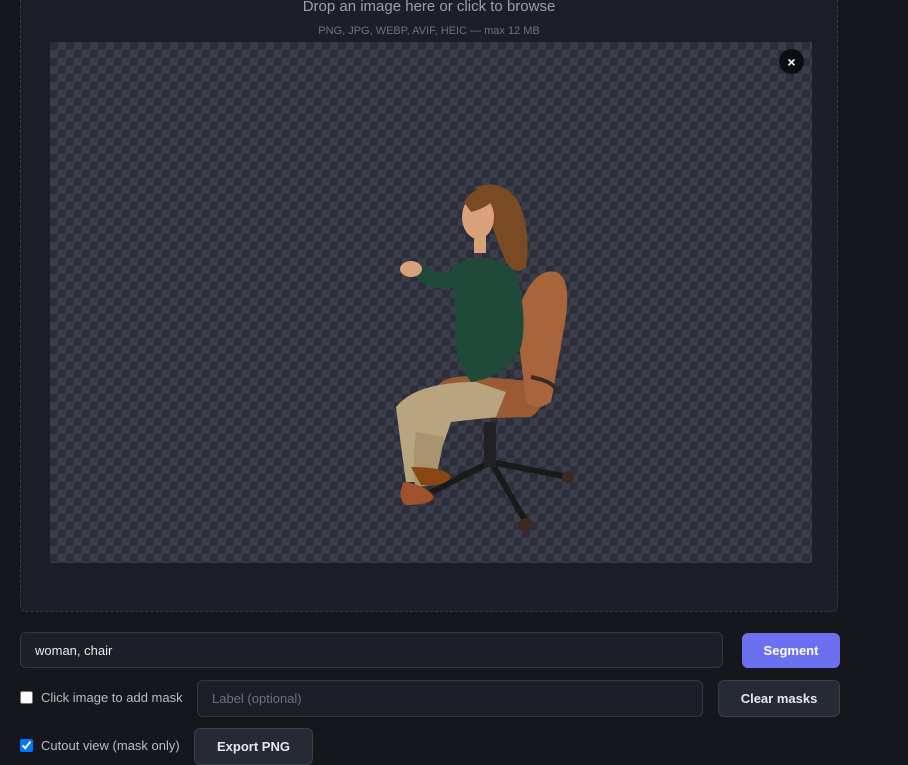 The width and height of the screenshot is (908, 765). Describe the element at coordinates (791, 650) in the screenshot. I see `segment-button: Segment` at that location.